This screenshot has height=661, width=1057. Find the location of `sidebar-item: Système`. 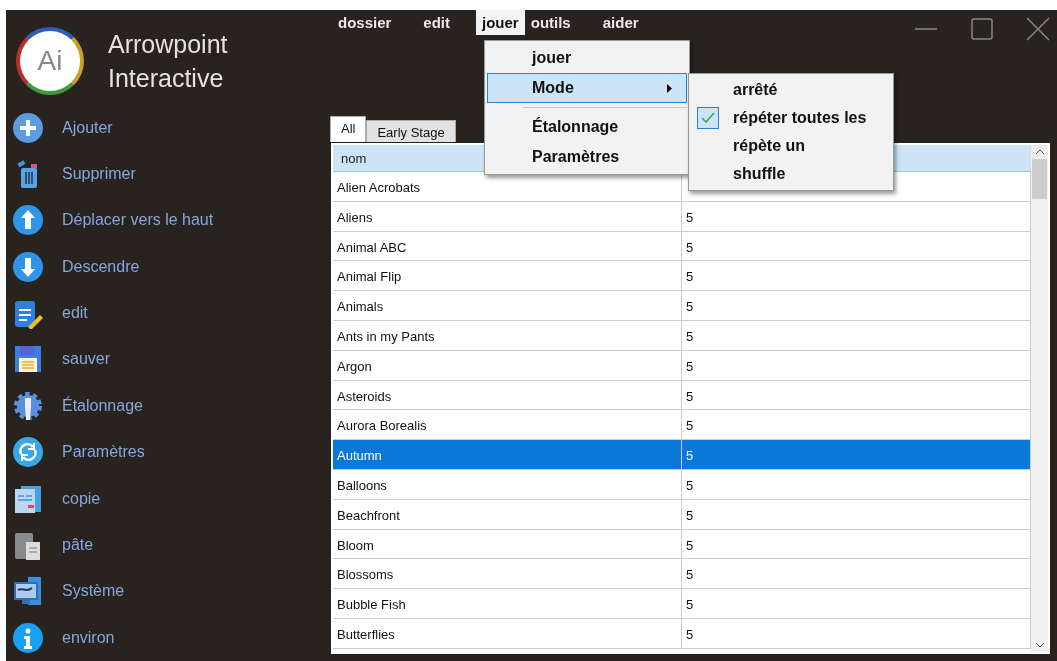

sidebar-item: Système is located at coordinates (93, 591).